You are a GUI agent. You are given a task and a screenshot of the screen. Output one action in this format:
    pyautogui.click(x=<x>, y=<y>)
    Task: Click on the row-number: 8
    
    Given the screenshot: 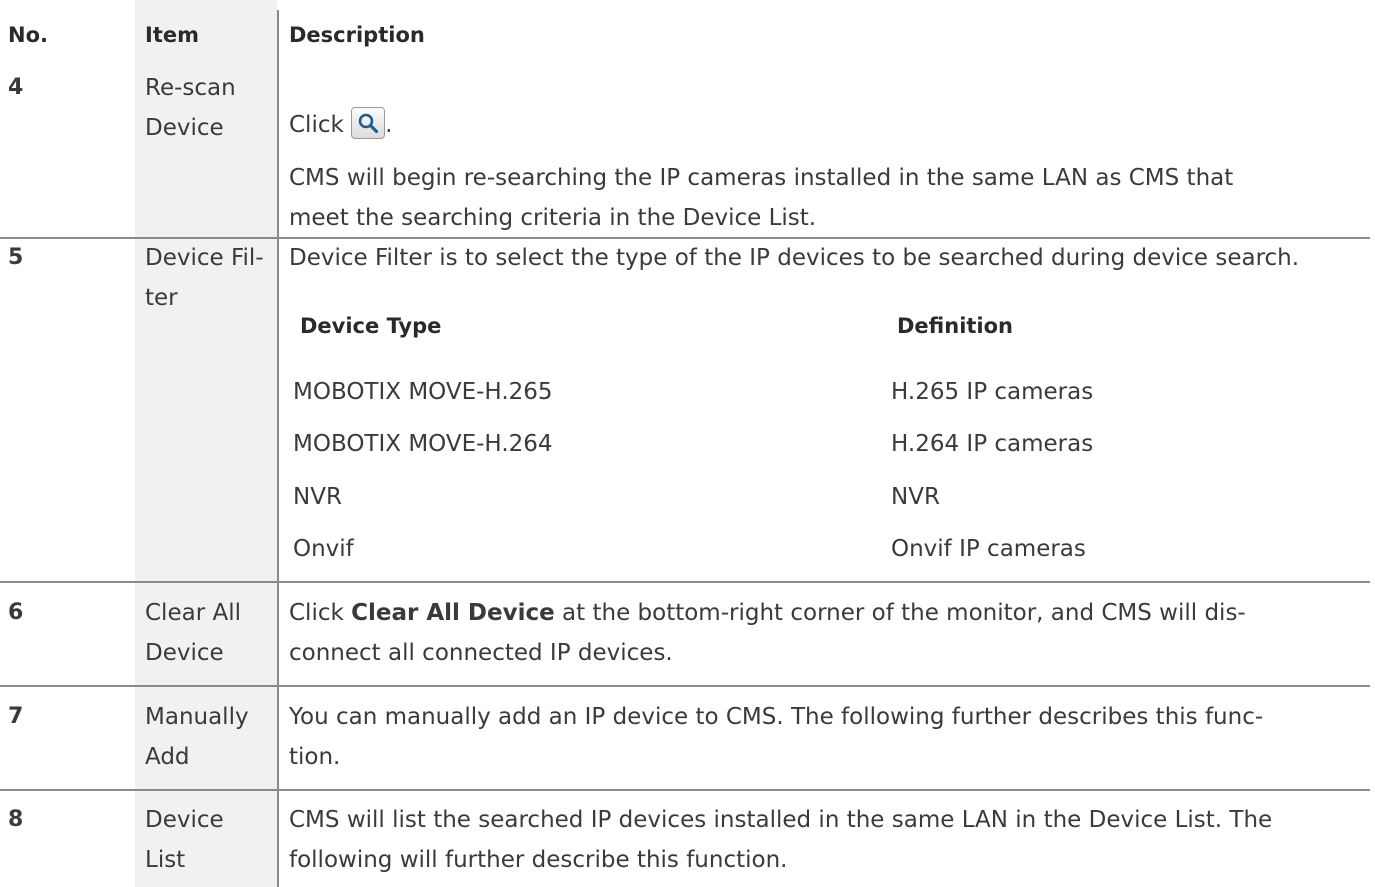 What is the action you would take?
    pyautogui.click(x=16, y=819)
    